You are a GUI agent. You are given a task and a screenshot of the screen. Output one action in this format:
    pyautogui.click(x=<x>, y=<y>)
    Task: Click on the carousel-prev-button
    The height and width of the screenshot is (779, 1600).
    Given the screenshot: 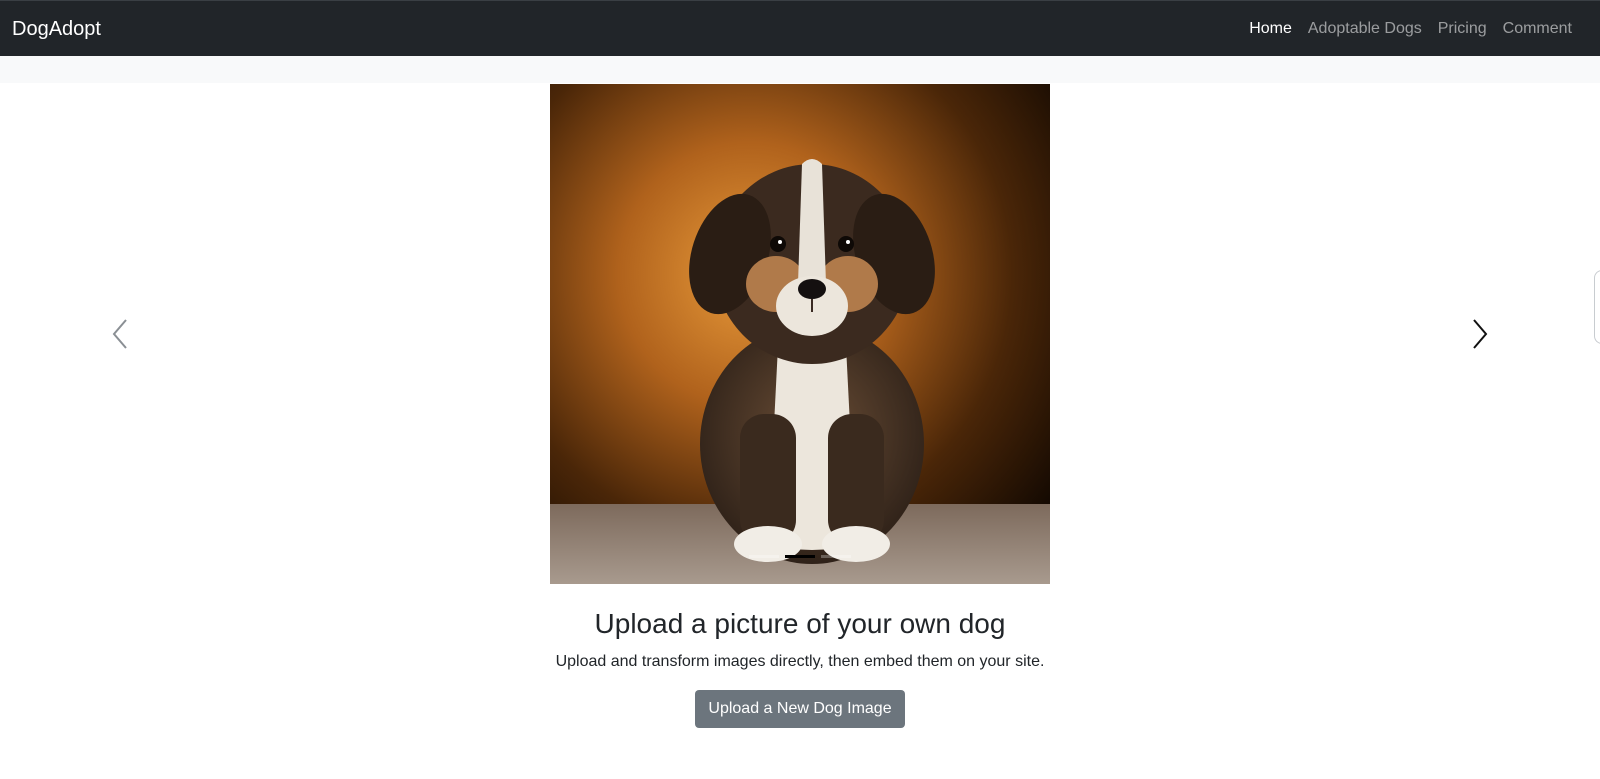 What is the action you would take?
    pyautogui.click(x=120, y=334)
    